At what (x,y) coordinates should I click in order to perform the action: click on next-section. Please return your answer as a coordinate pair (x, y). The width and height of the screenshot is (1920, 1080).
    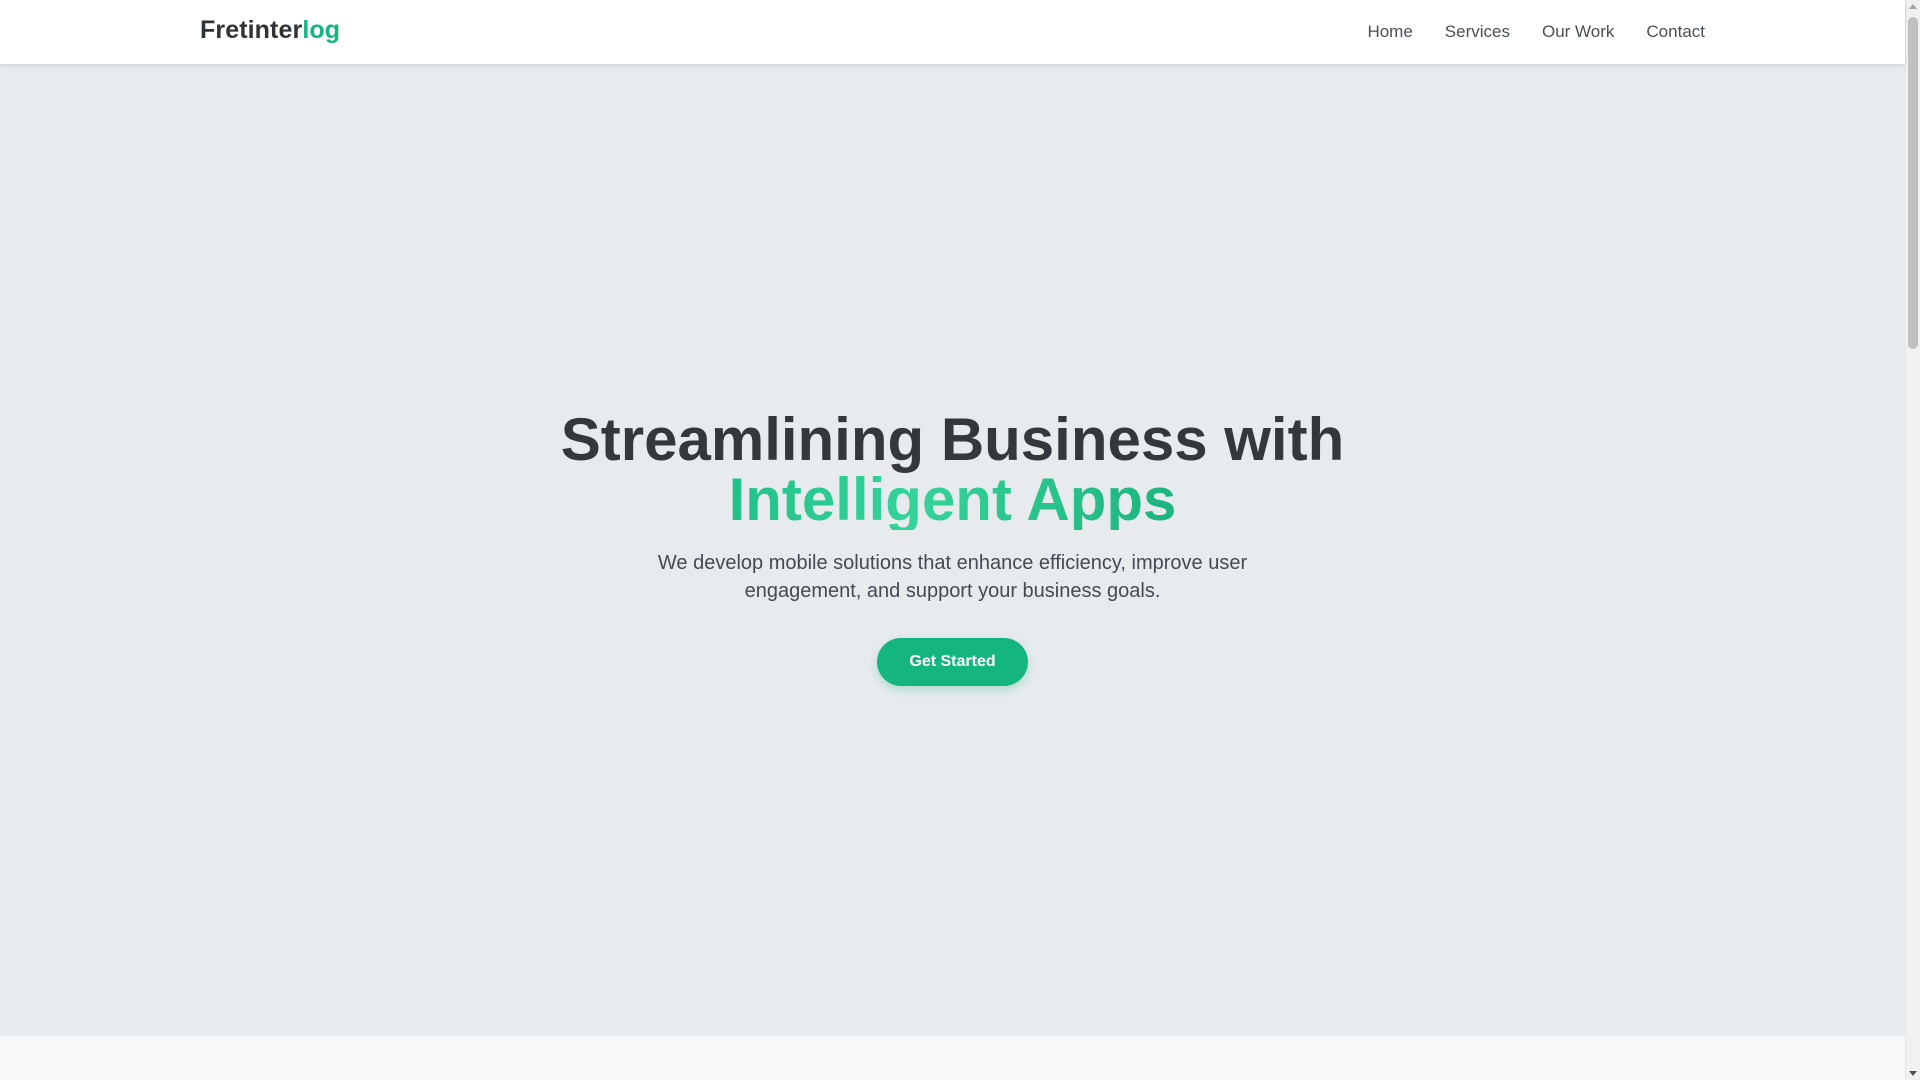
    Looking at the image, I should click on (952, 1058).